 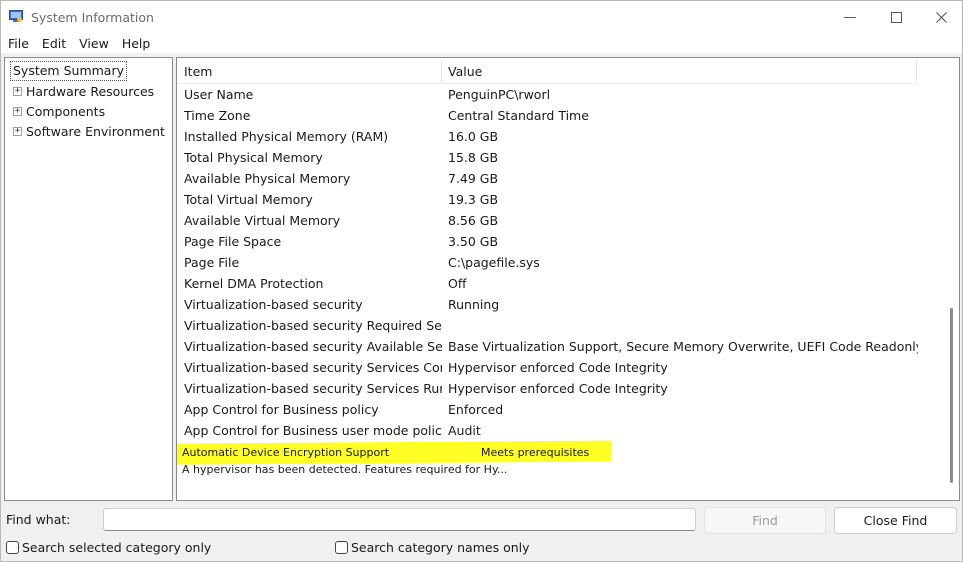 What do you see at coordinates (559, 158) in the screenshot?
I see `table-row: Total Physical Memory 15.8 GB` at bounding box center [559, 158].